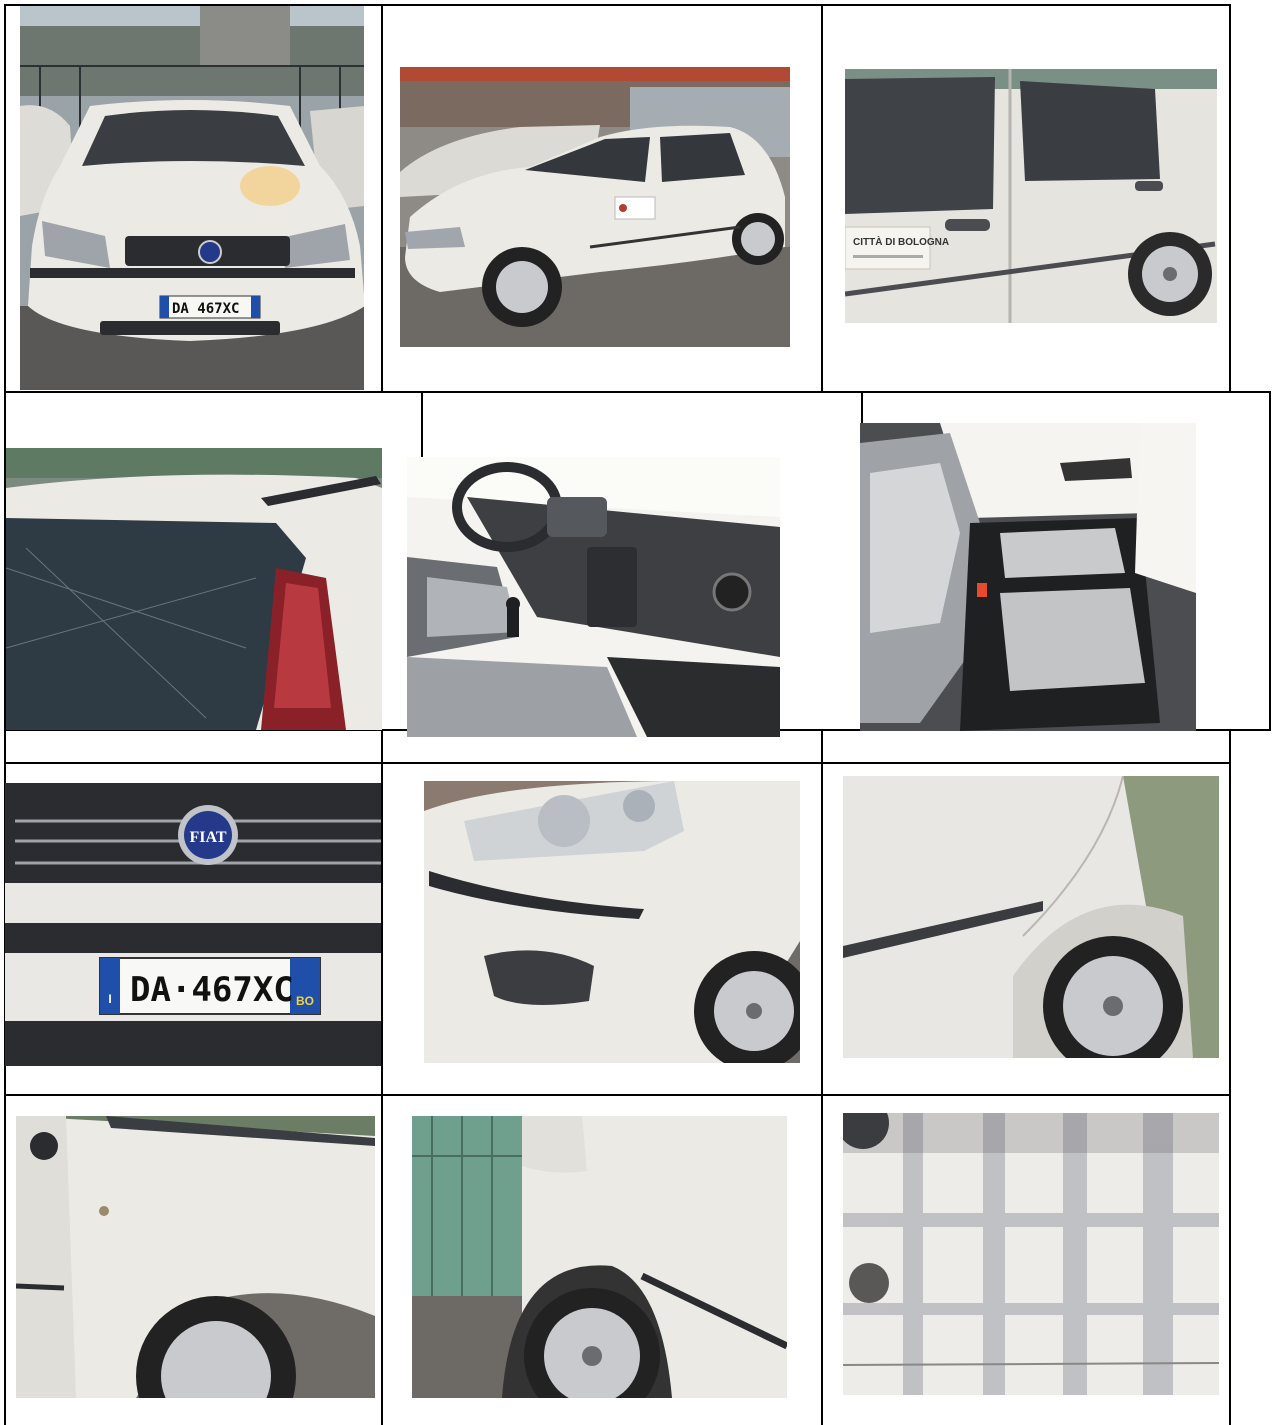 This screenshot has height=1425, width=1279. Describe the element at coordinates (109, 999) in the screenshot. I see `plate-country-code: I` at that location.